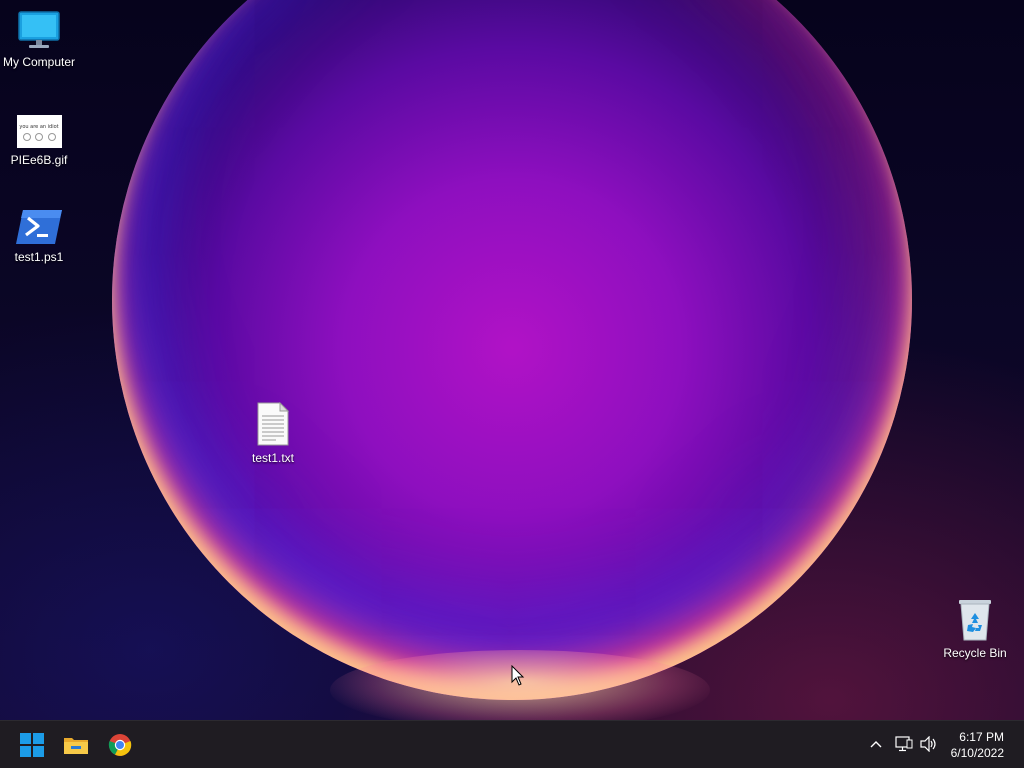  I want to click on mouse-pointer-icon, so click(518, 675).